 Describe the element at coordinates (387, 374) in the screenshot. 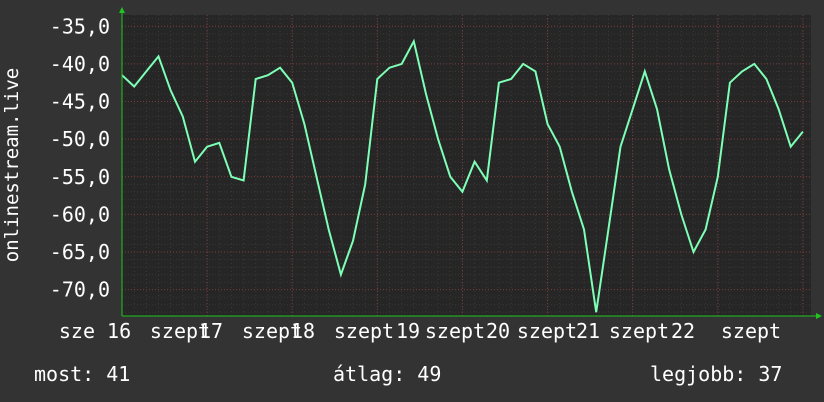

I see `stat-average: átlag: 49` at that location.